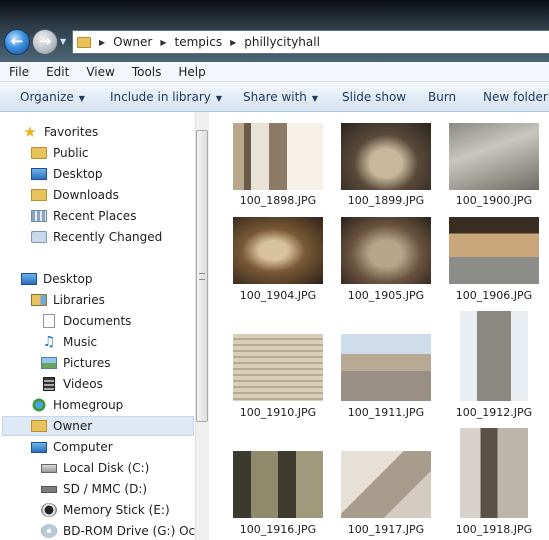  Describe the element at coordinates (63, 41) in the screenshot. I see `history-dropdown-icon: ▼` at that location.